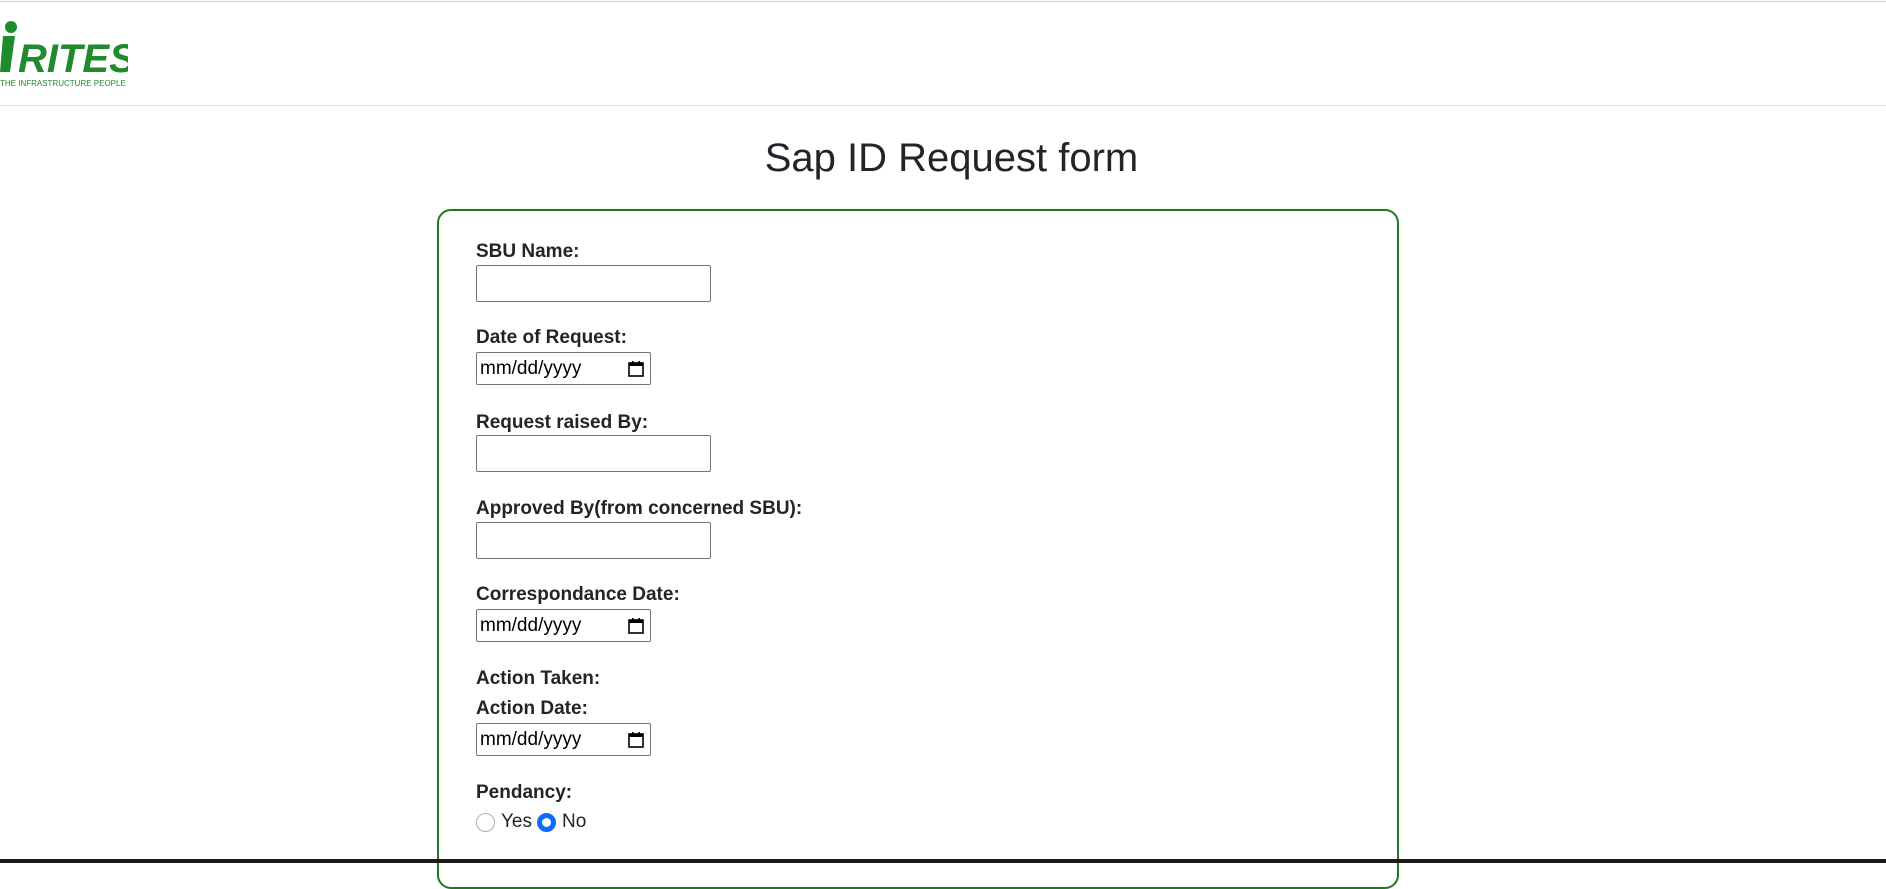 This screenshot has width=1886, height=889. I want to click on pendancy-yes-radio, so click(485, 822).